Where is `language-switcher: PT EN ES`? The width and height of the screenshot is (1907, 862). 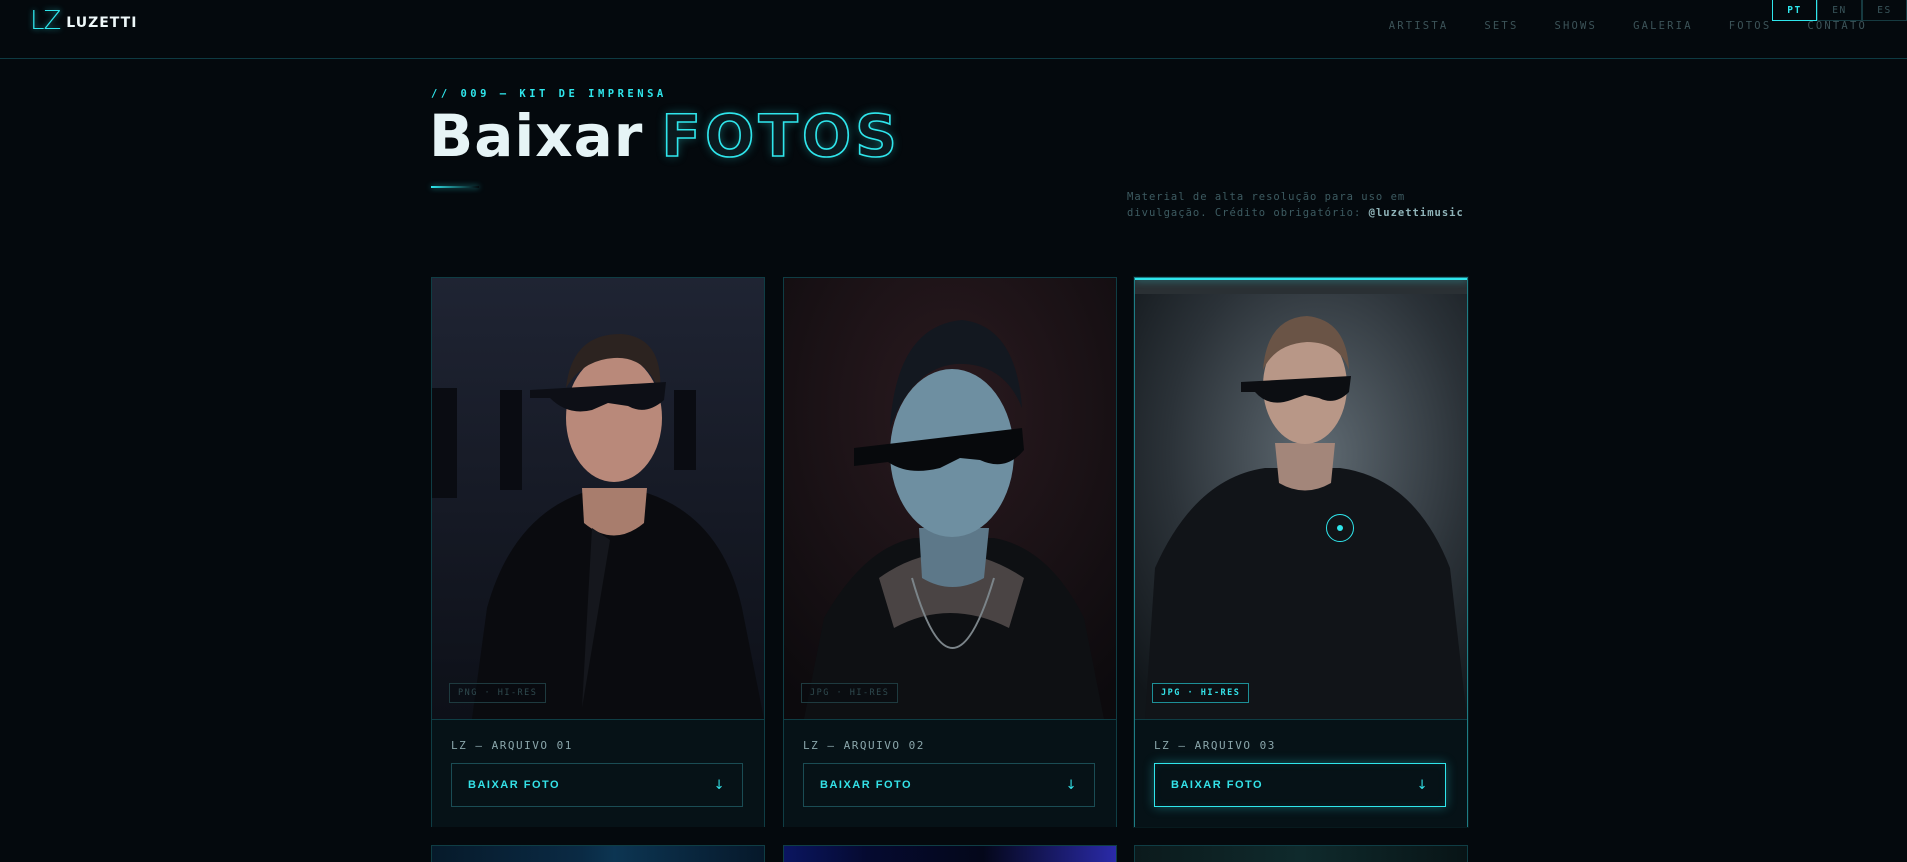 language-switcher: PT EN ES is located at coordinates (1839, 10).